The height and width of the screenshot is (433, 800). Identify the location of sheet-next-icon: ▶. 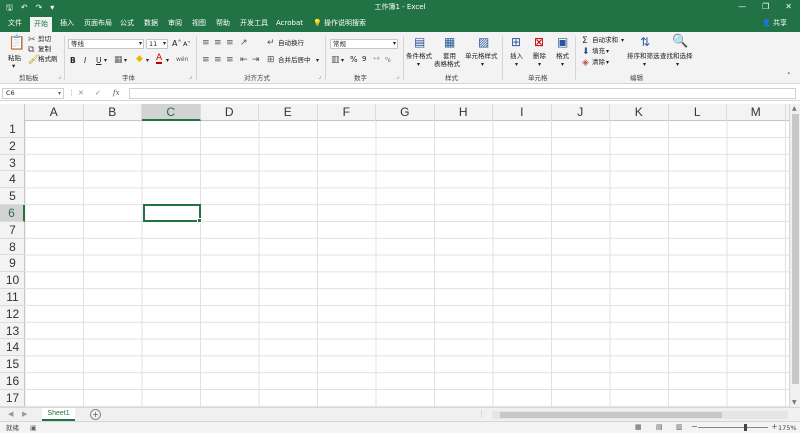
(24, 414).